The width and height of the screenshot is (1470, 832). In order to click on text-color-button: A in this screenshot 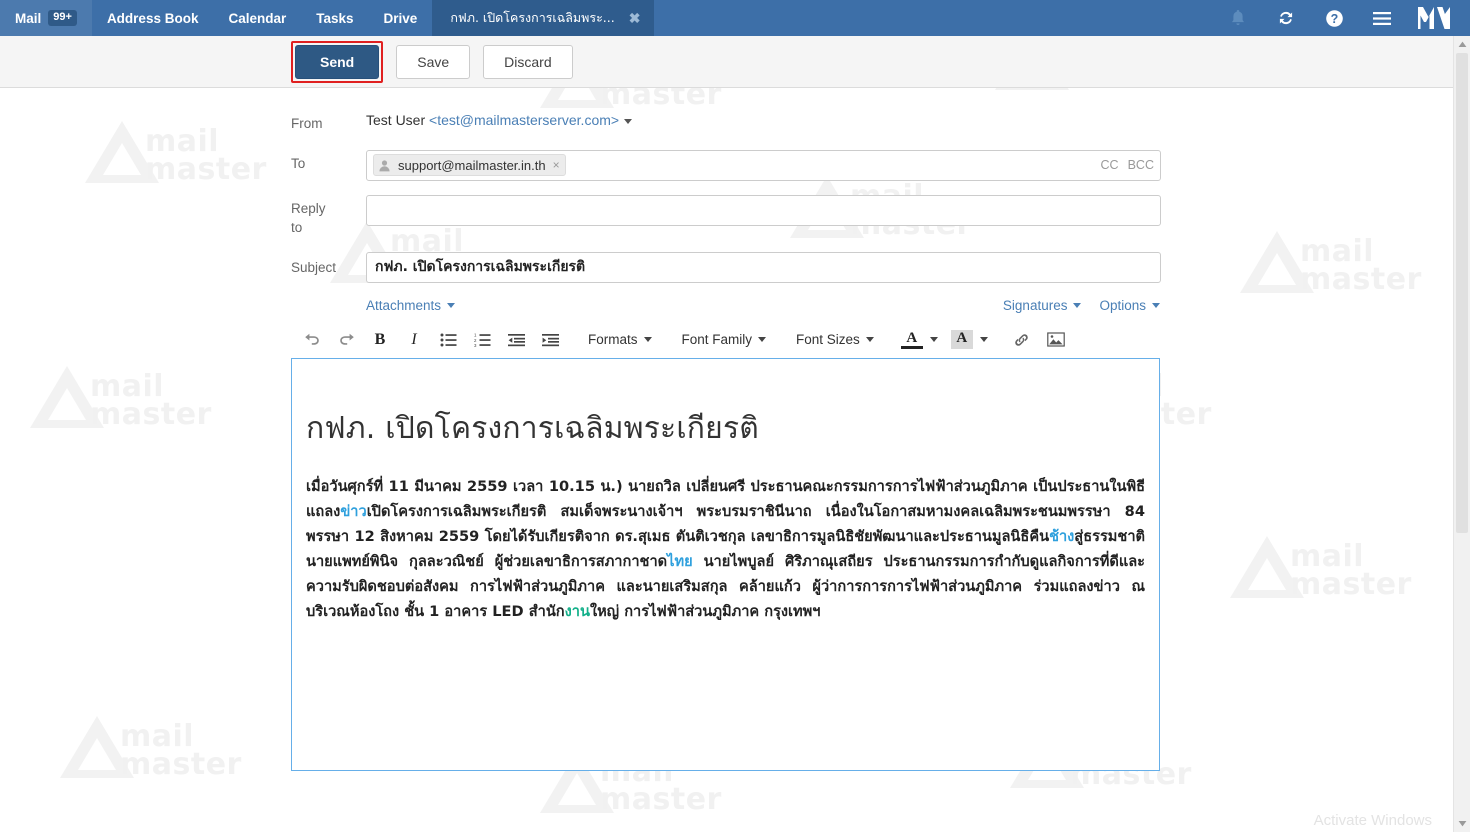, I will do `click(911, 340)`.